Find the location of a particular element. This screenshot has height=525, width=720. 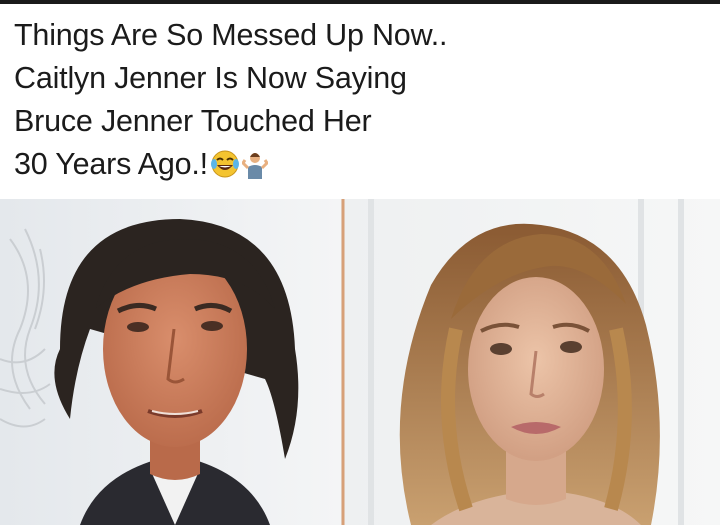

caption-line-3: Bruce Jenner Touched Her is located at coordinates (193, 121).